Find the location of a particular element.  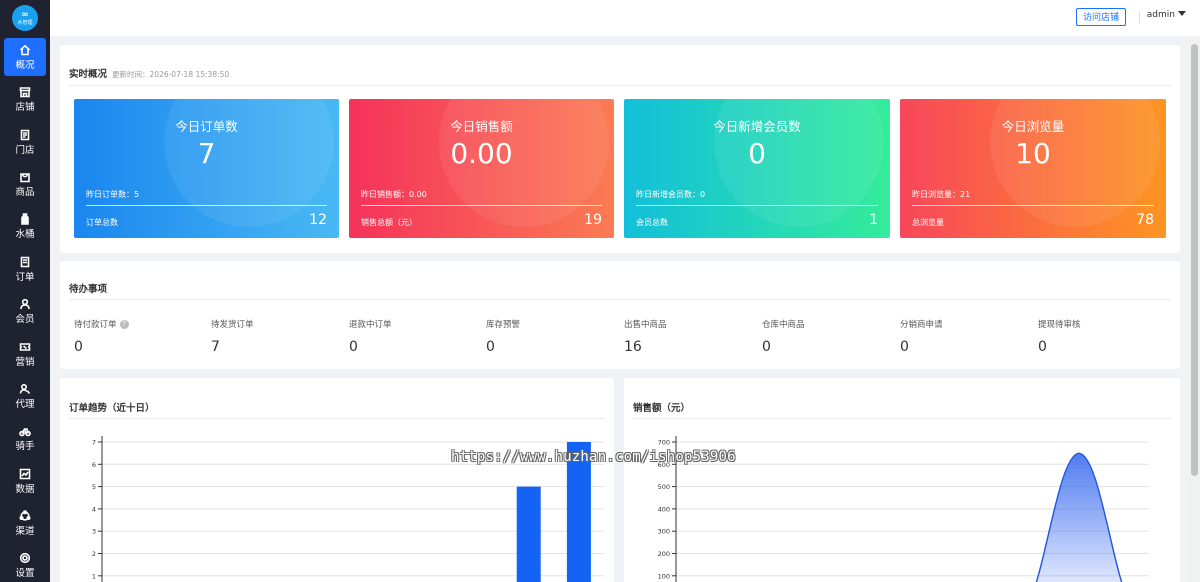

y-tick-label: 7 is located at coordinates (94, 443).